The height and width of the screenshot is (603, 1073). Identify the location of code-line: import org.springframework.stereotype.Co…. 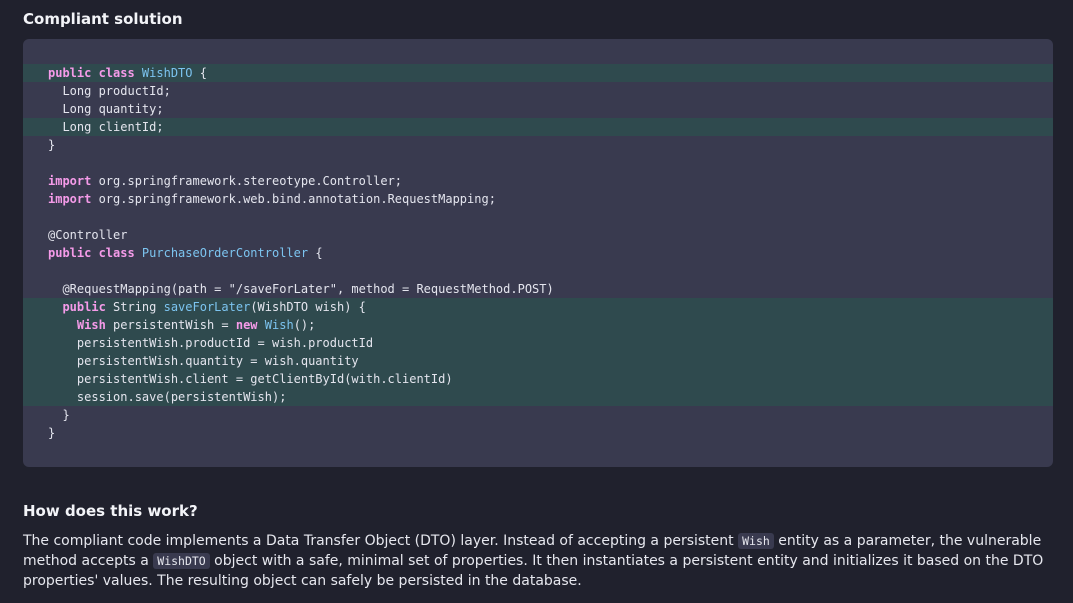
(538, 181).